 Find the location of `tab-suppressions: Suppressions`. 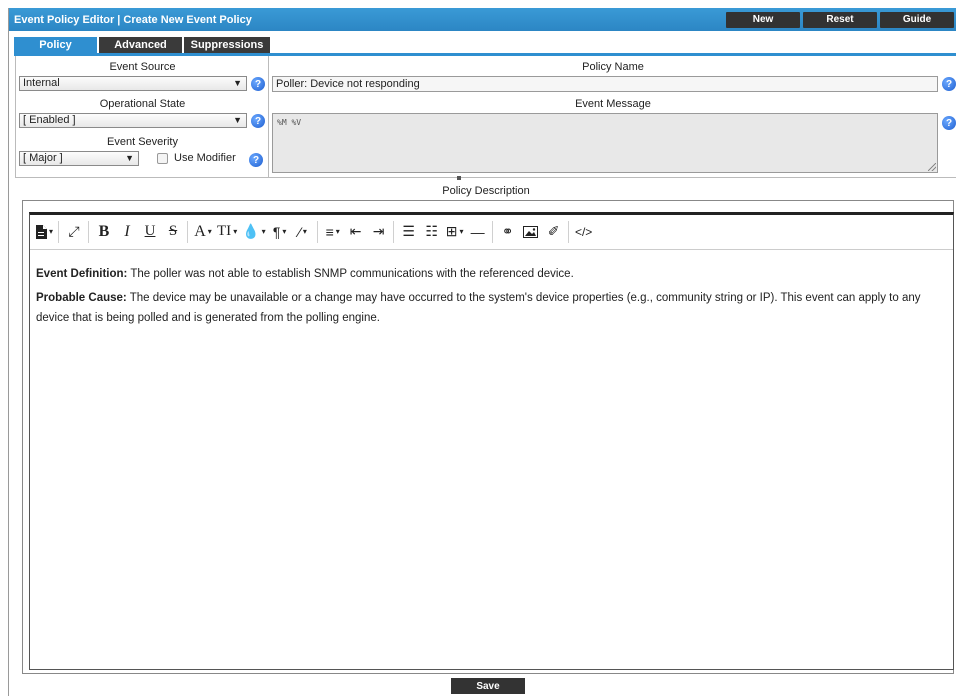

tab-suppressions: Suppressions is located at coordinates (227, 45).